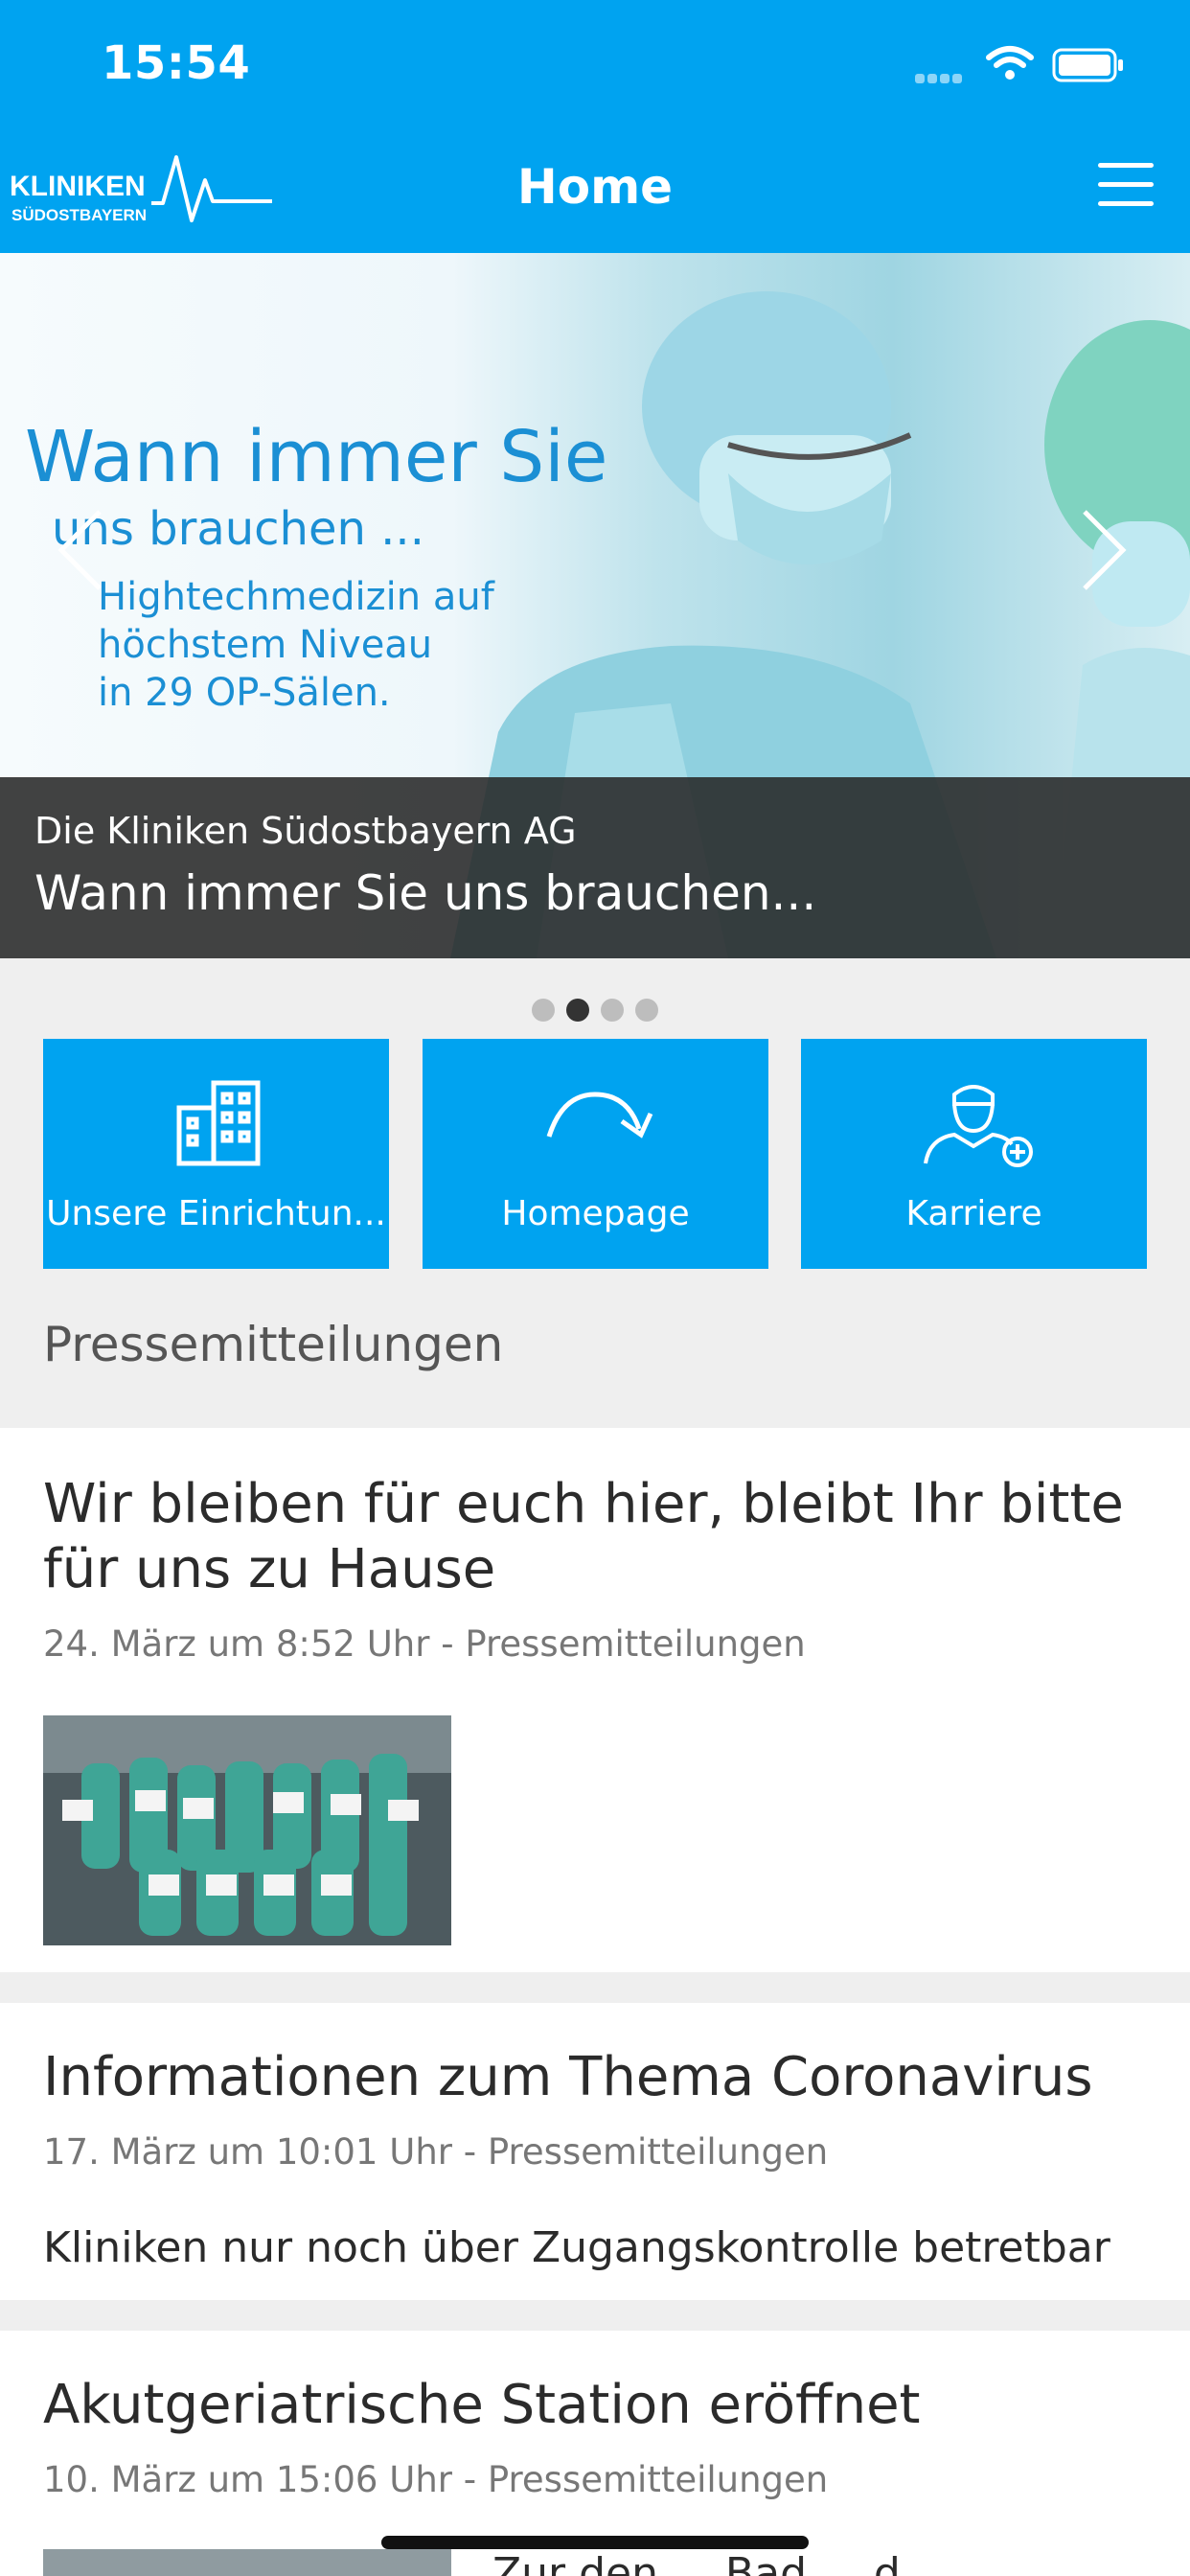 The image size is (1190, 2576). What do you see at coordinates (245, 693) in the screenshot?
I see `slide-body-line: in 29 OP-Sälen.` at bounding box center [245, 693].